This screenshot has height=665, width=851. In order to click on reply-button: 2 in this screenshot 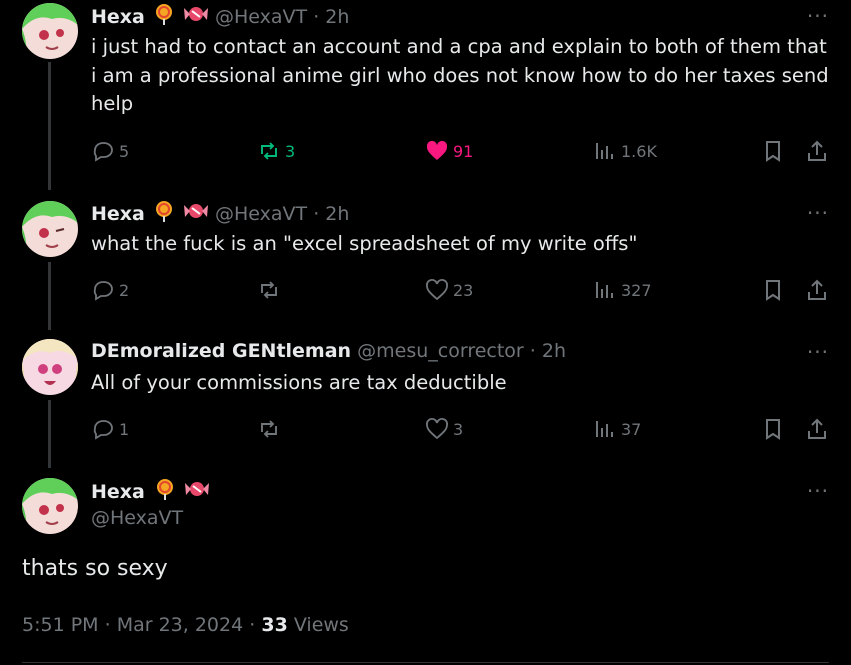, I will do `click(110, 290)`.